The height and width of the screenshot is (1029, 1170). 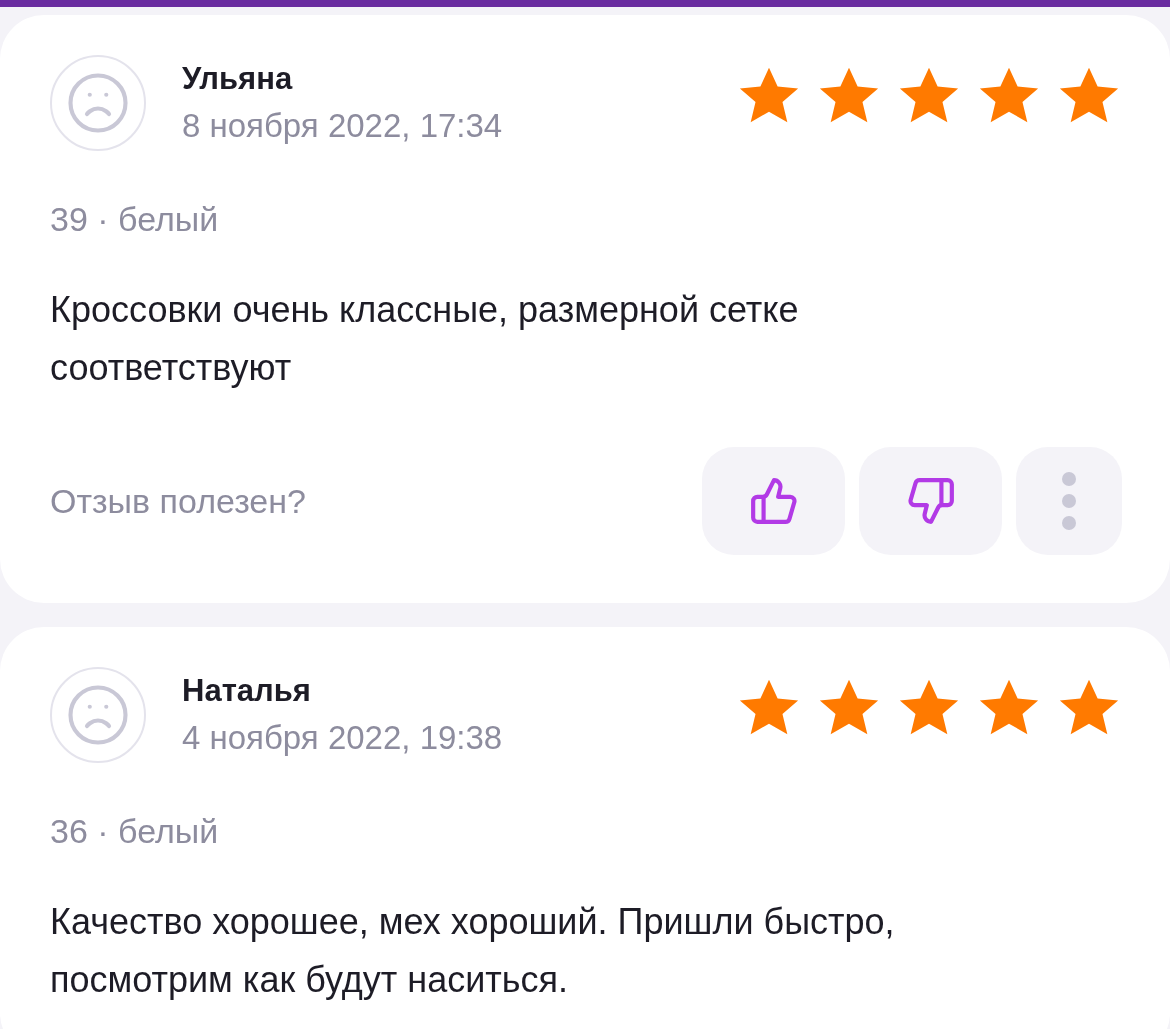 What do you see at coordinates (247, 691) in the screenshot?
I see `author-name: Наталья` at bounding box center [247, 691].